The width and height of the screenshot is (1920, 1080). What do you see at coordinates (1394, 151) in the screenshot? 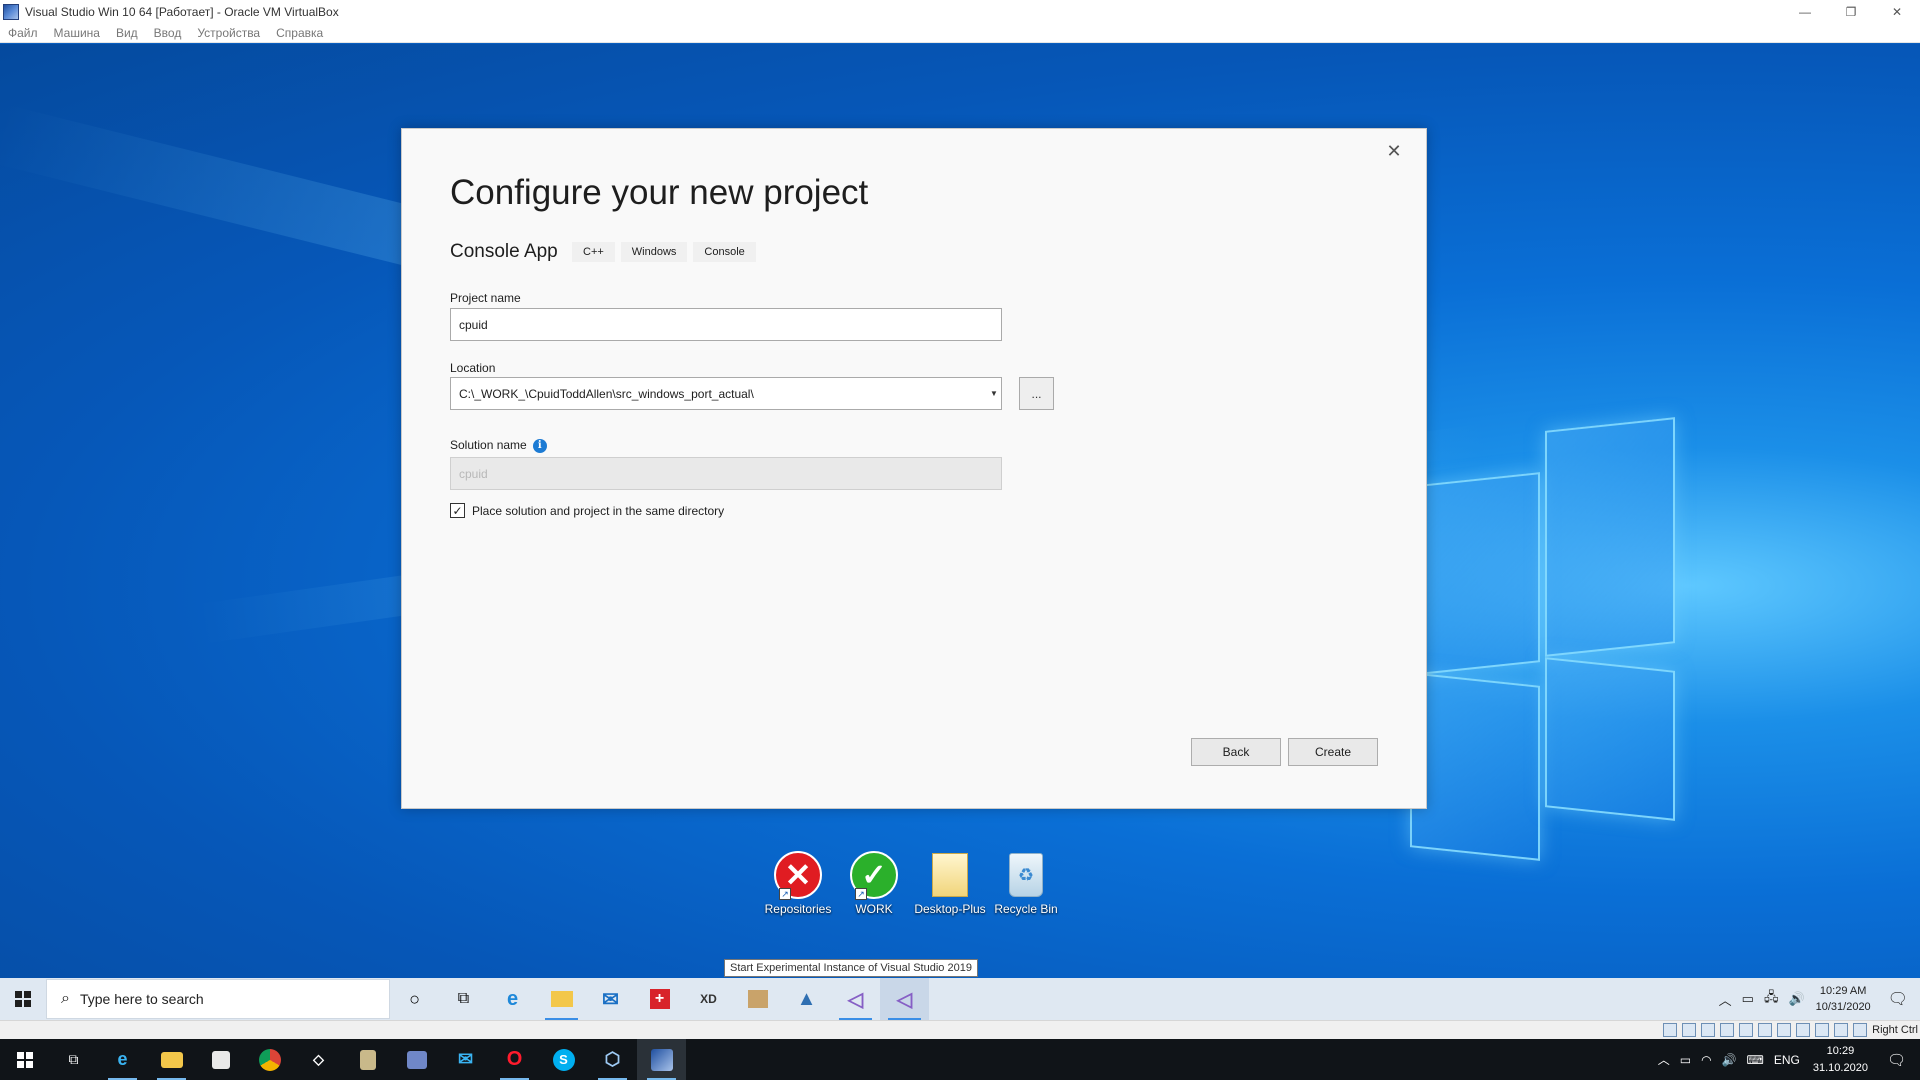
I see `dialog-close-button: ✕` at bounding box center [1394, 151].